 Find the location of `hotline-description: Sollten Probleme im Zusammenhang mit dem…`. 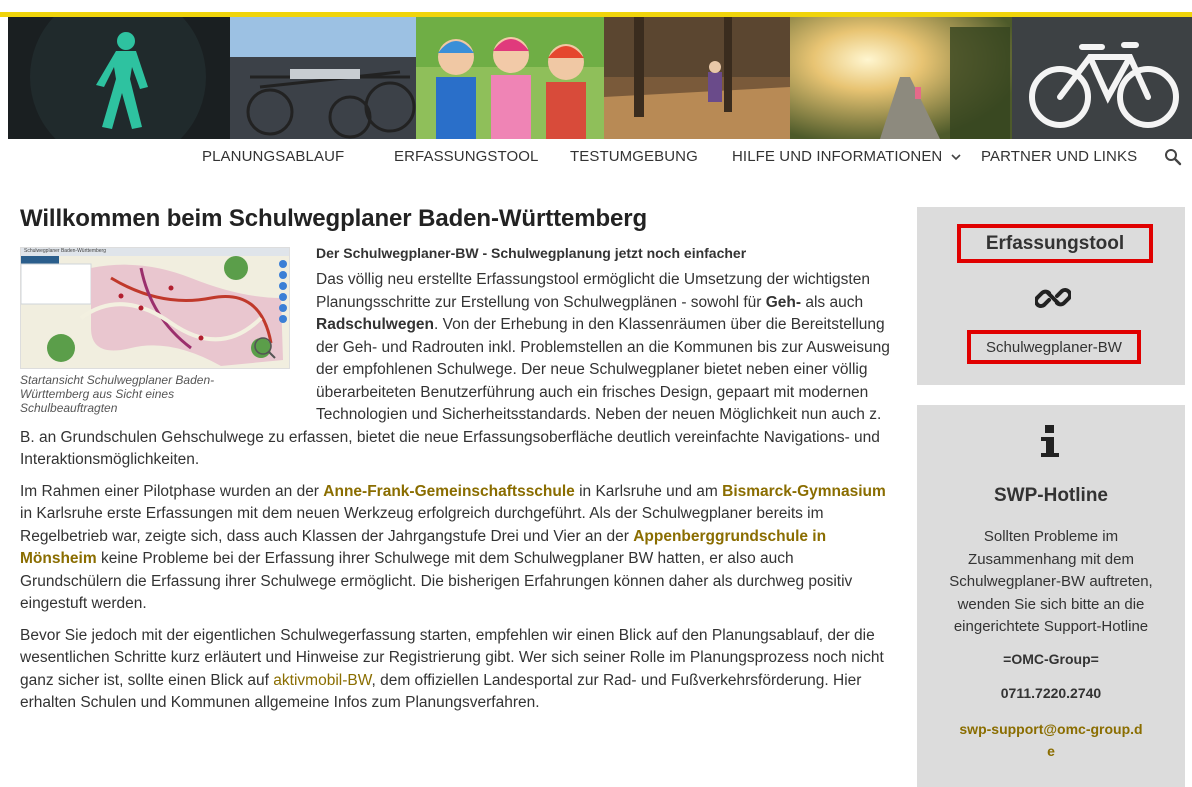

hotline-description: Sollten Probleme im Zusammenhang mit dem… is located at coordinates (1051, 581).